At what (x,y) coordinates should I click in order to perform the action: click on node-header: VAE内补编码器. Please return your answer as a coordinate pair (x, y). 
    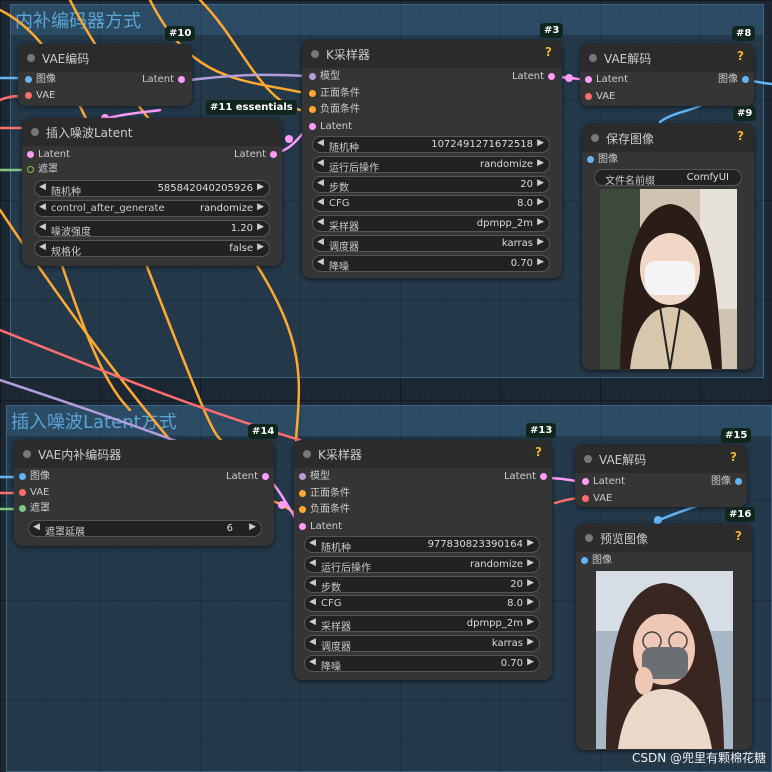
    Looking at the image, I should click on (144, 454).